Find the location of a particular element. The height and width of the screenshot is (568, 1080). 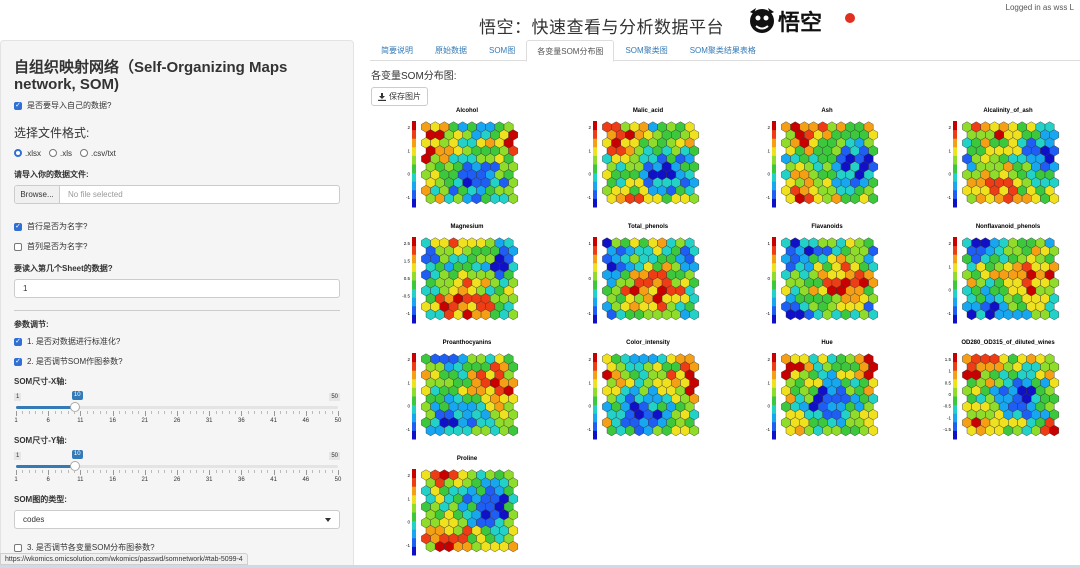

tab-som-plot: SOM图 is located at coordinates (502, 50).